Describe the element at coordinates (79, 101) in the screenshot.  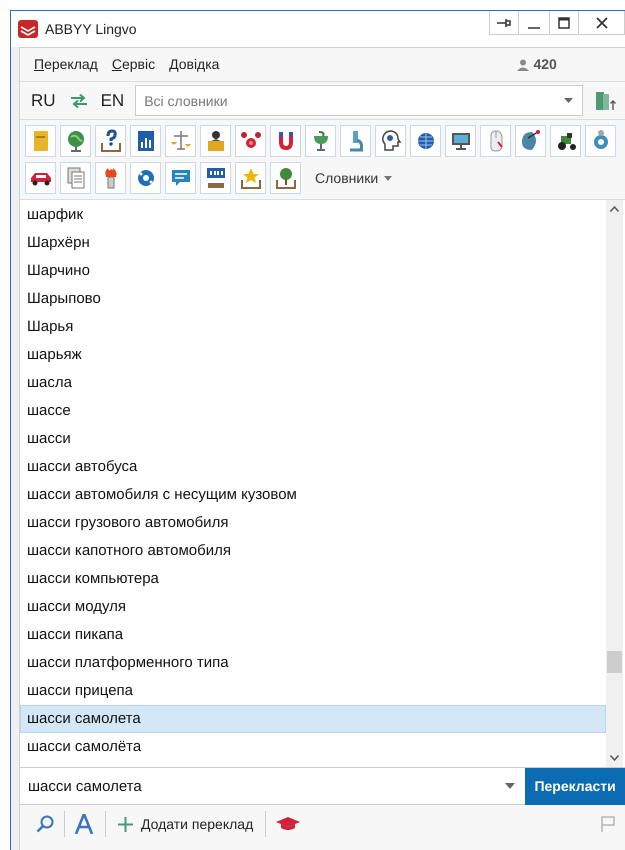
I see `swap-icon` at that location.